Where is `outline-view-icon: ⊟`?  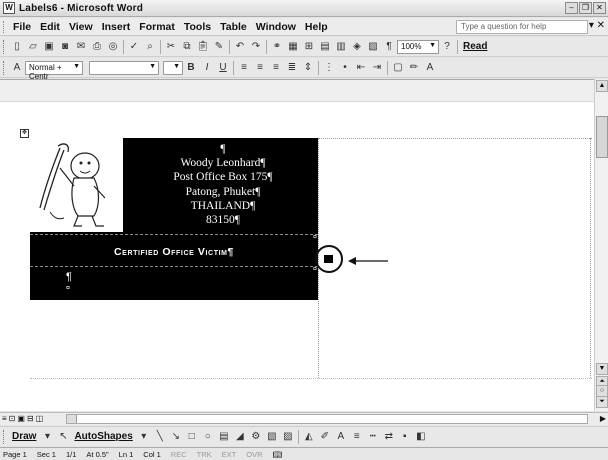 outline-view-icon: ⊟ is located at coordinates (30, 418).